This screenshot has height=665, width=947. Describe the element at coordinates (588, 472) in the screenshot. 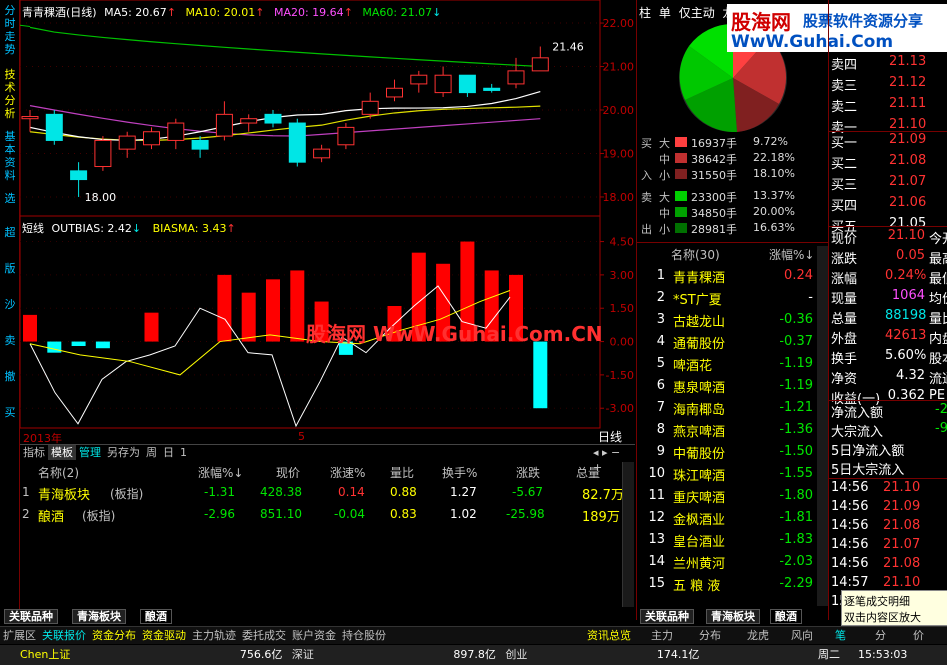

I see `col-volume: 总量` at that location.